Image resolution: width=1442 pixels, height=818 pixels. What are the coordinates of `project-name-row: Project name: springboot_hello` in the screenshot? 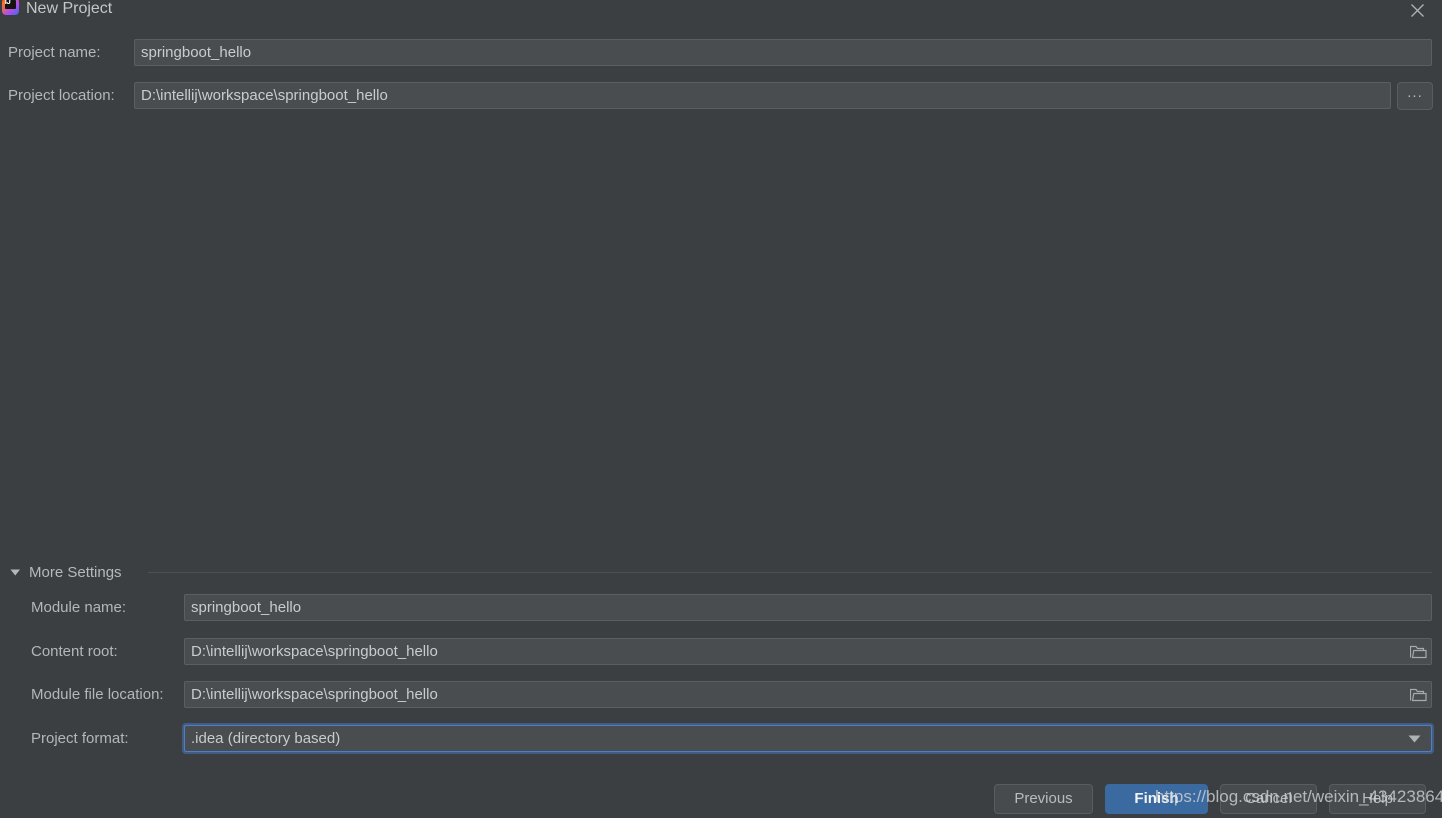 It's located at (721, 53).